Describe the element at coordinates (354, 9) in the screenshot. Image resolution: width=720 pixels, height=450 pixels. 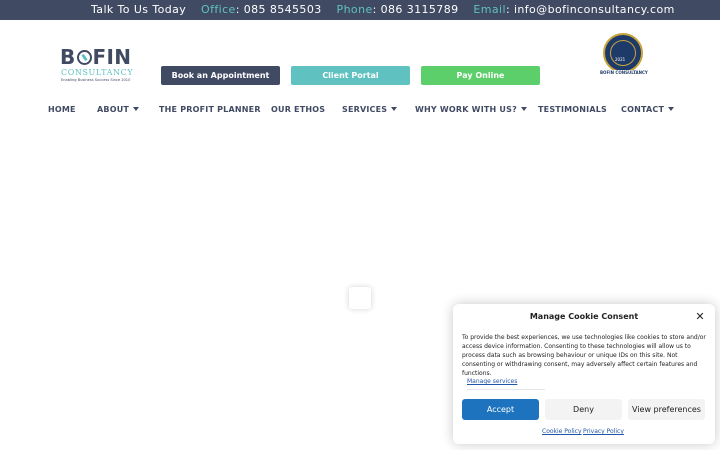
I see `phone-label: Phone` at that location.